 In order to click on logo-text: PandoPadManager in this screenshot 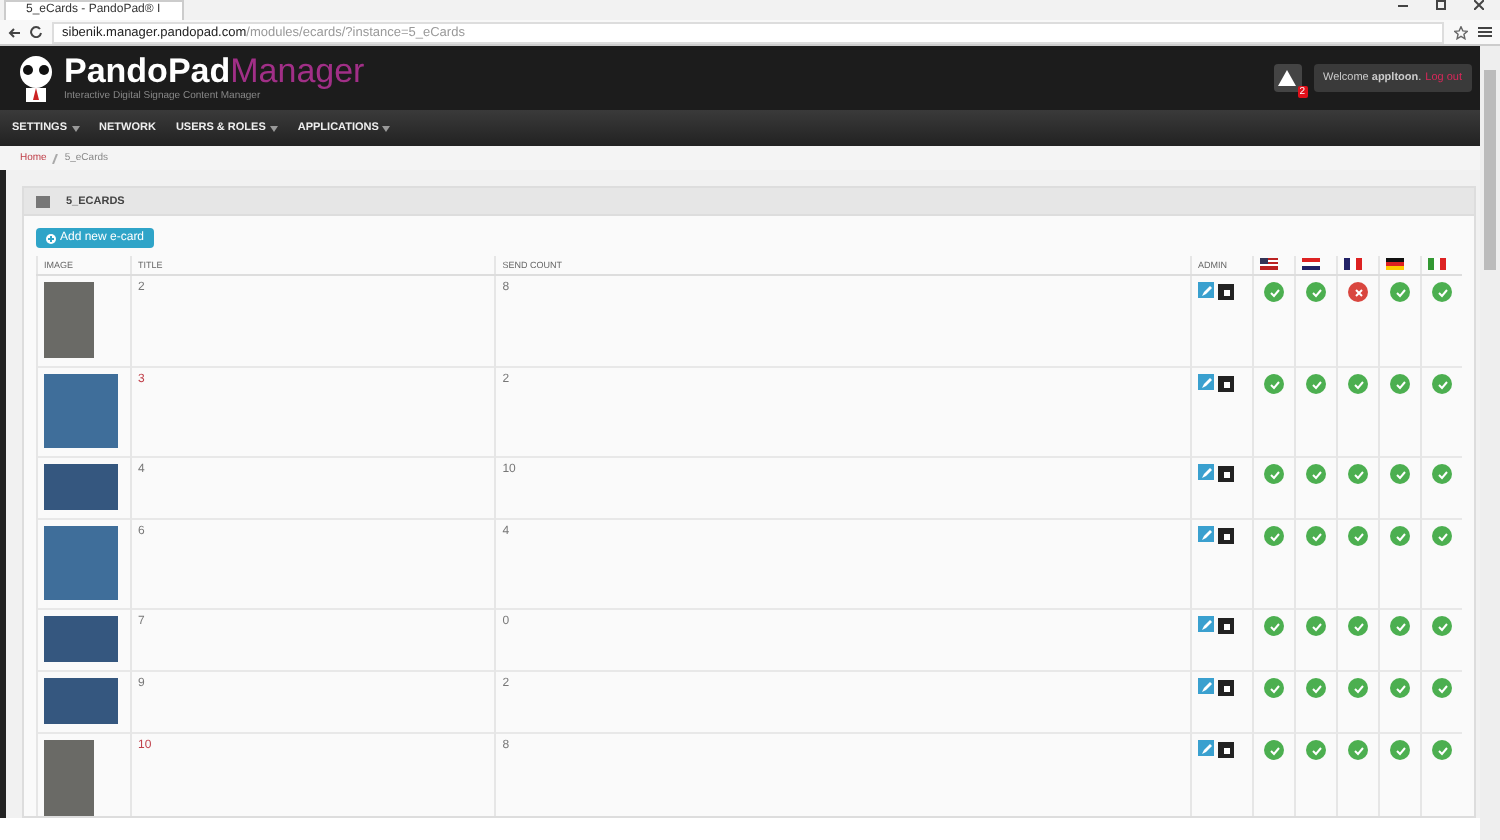, I will do `click(214, 72)`.